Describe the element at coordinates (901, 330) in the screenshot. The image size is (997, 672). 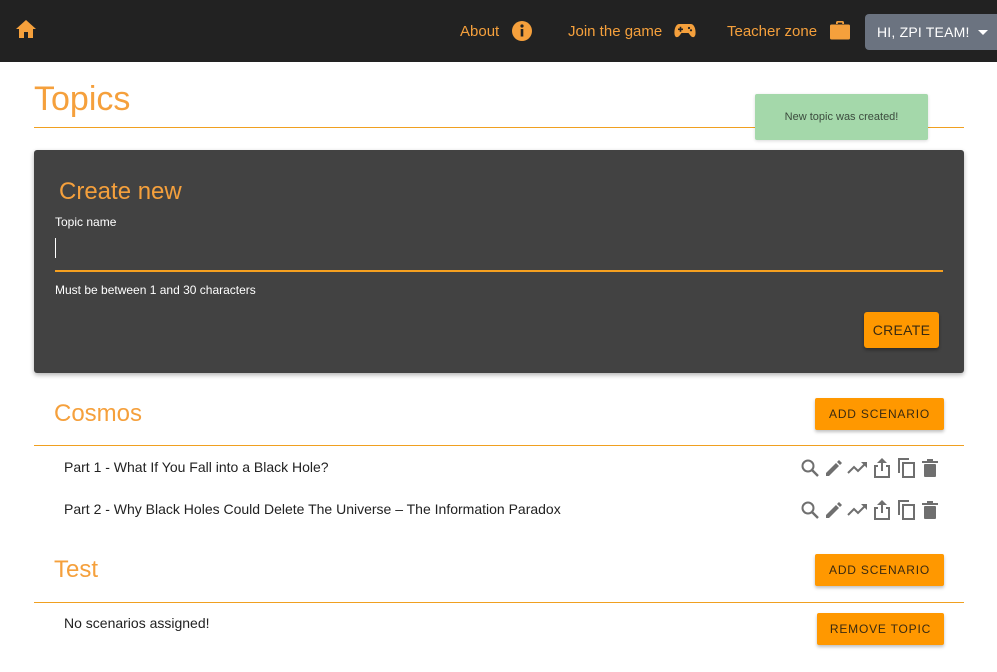
I see `create-button: CREATE` at that location.